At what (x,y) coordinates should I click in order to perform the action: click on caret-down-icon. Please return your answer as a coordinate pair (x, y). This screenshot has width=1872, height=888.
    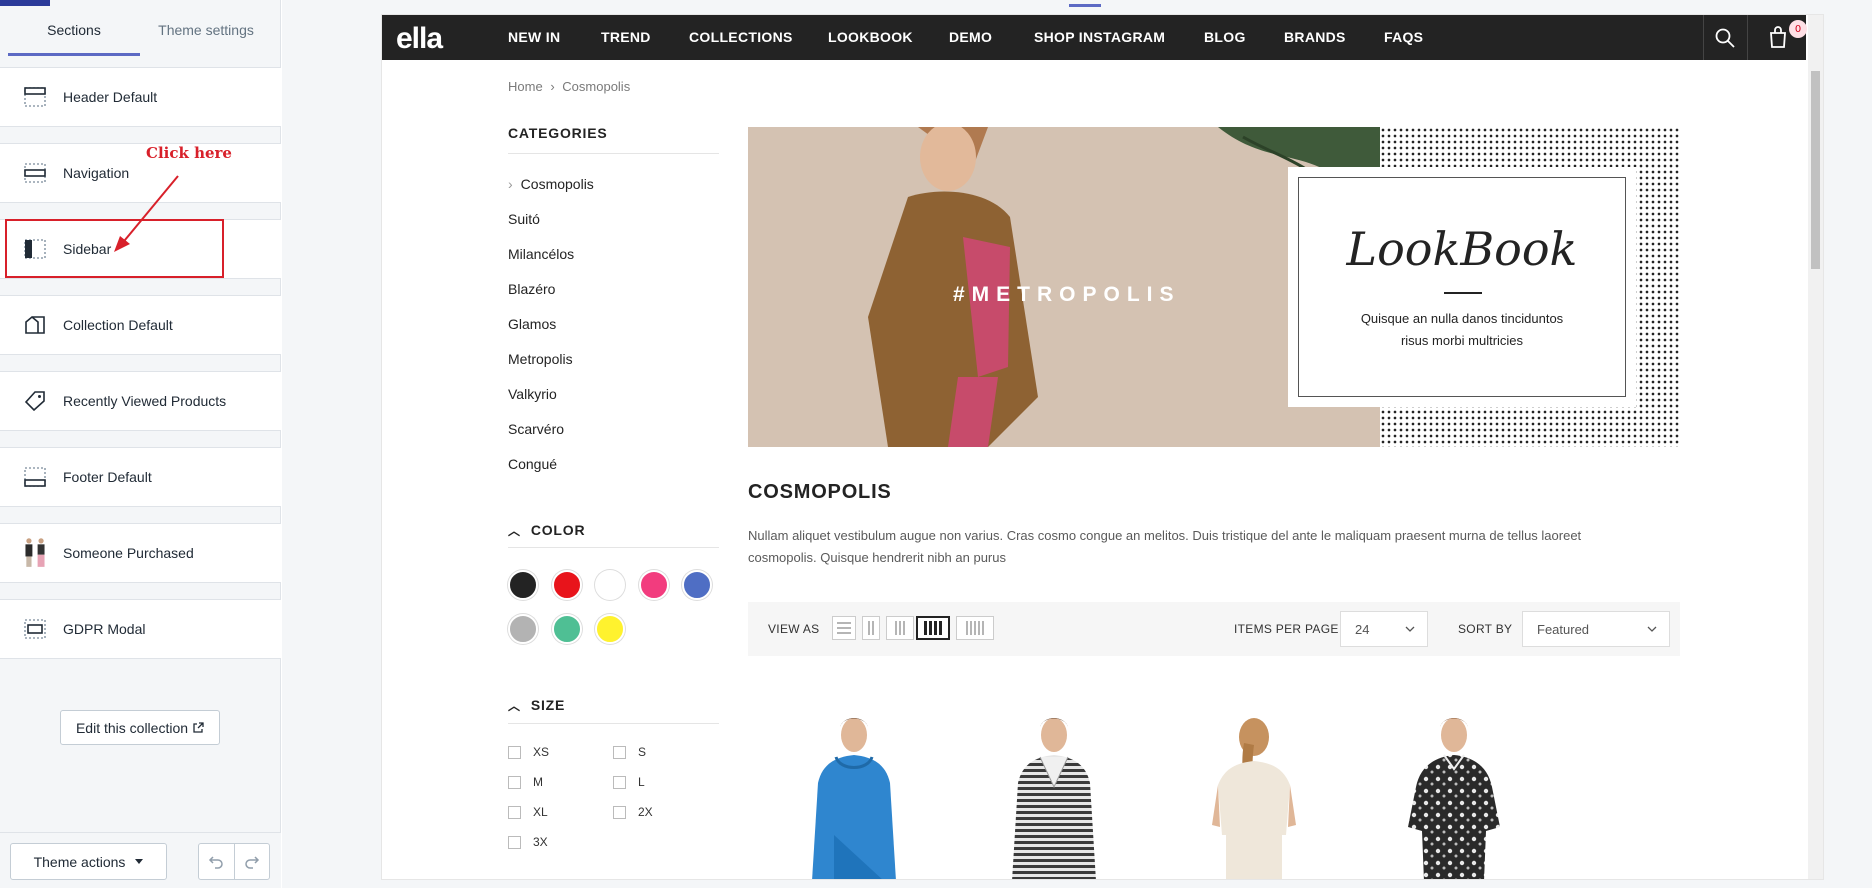
    Looking at the image, I should click on (139, 861).